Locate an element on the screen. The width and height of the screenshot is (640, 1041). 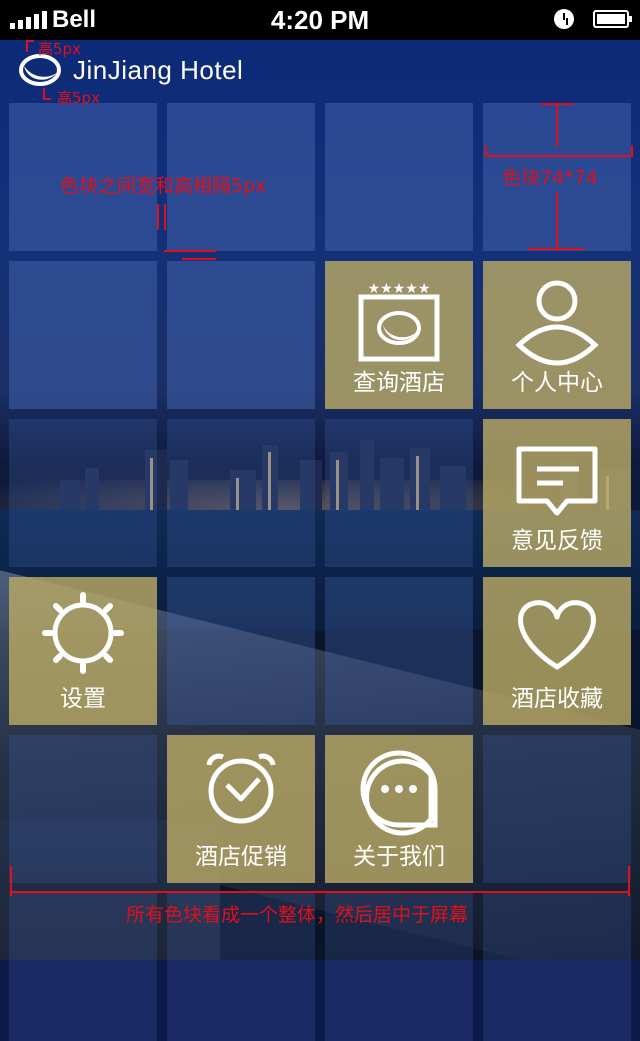
margin-marker-top is located at coordinates (30, 41).